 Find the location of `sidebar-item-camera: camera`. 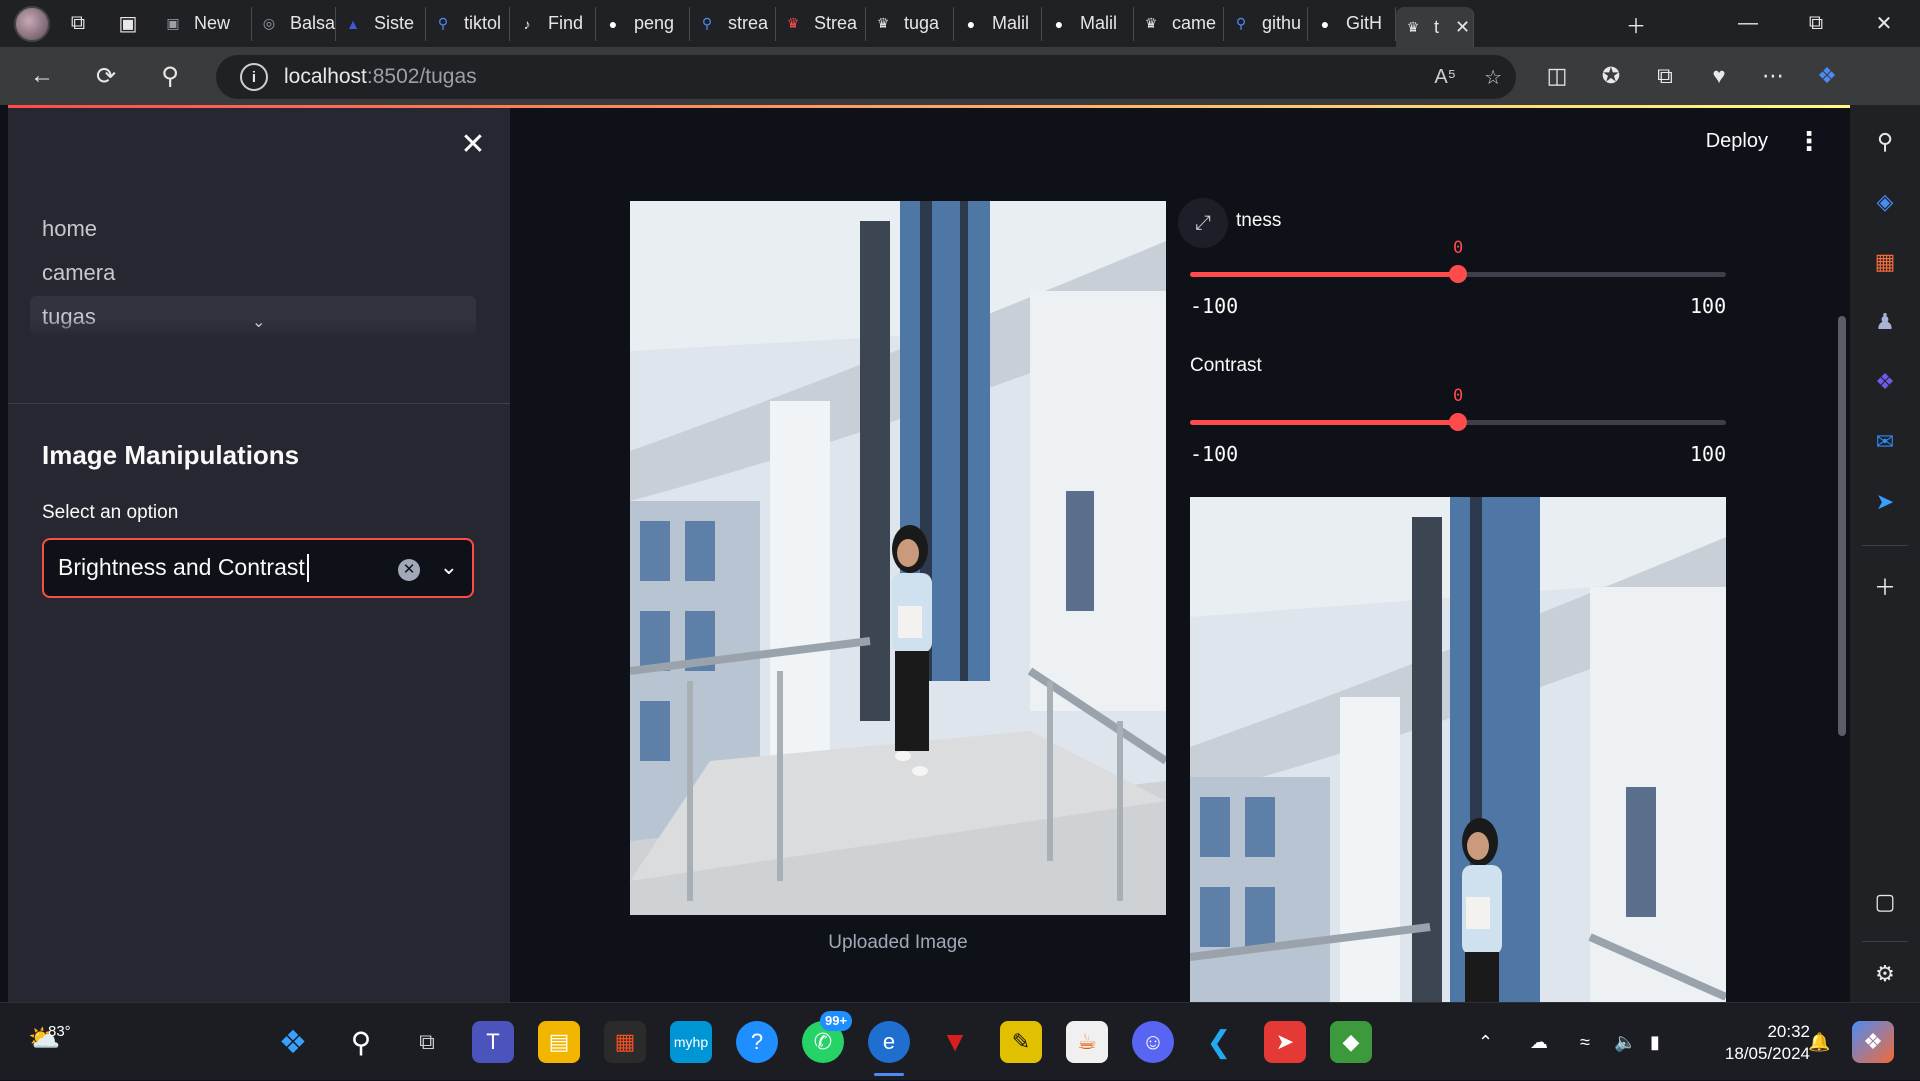

sidebar-item-camera: camera is located at coordinates (78, 273).